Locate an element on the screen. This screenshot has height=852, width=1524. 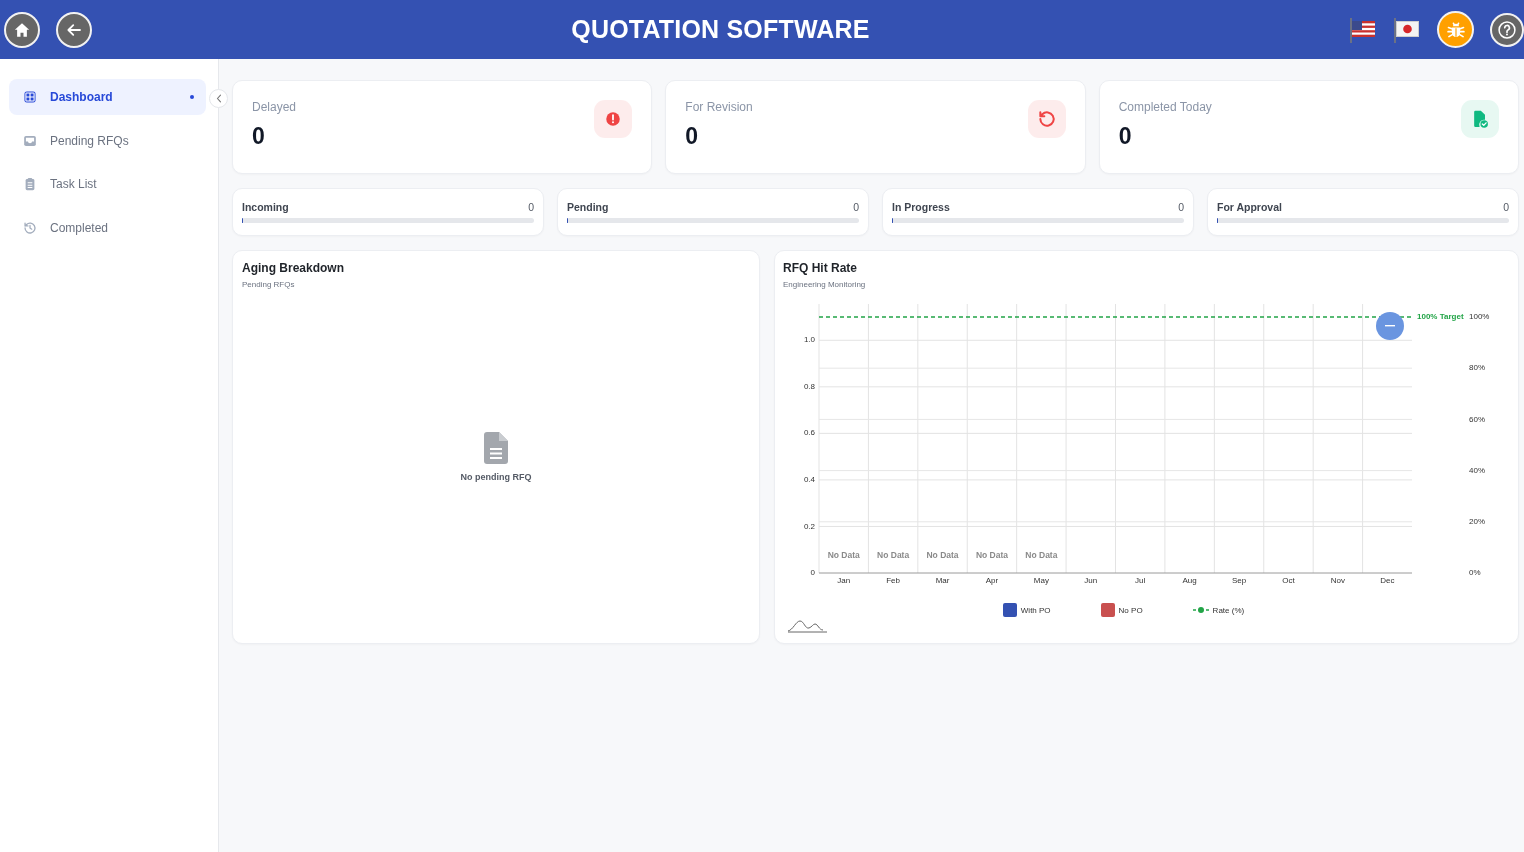
x-axis-label: Jun is located at coordinates (1091, 581).